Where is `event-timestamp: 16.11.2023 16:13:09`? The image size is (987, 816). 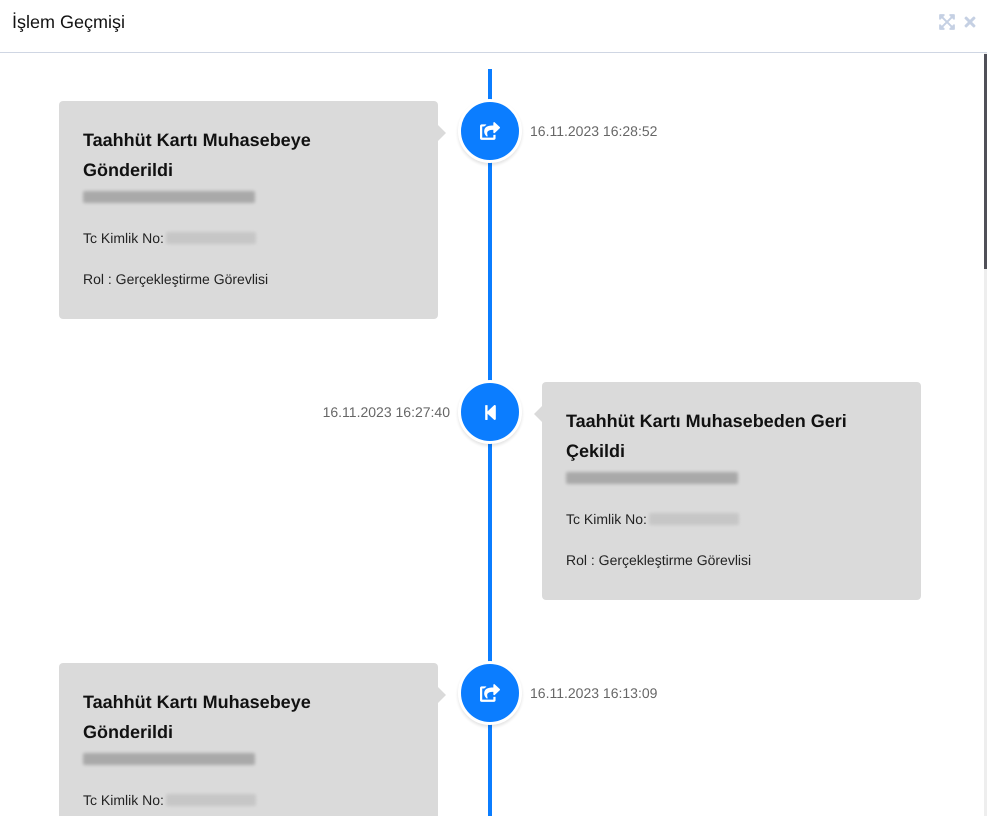
event-timestamp: 16.11.2023 16:13:09 is located at coordinates (594, 693).